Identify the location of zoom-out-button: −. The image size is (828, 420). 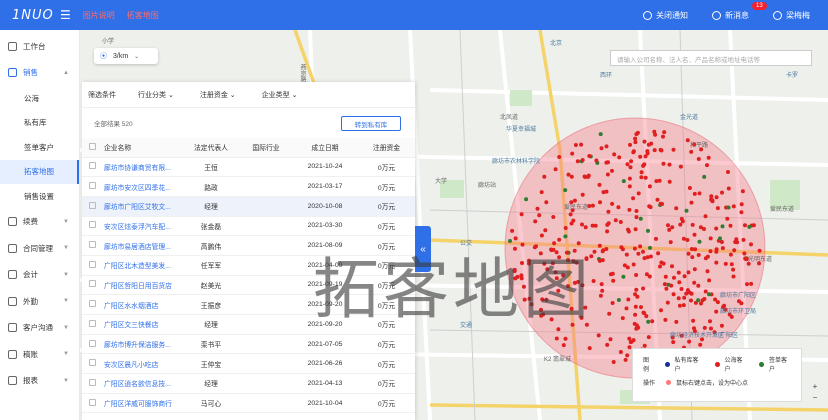
(815, 397).